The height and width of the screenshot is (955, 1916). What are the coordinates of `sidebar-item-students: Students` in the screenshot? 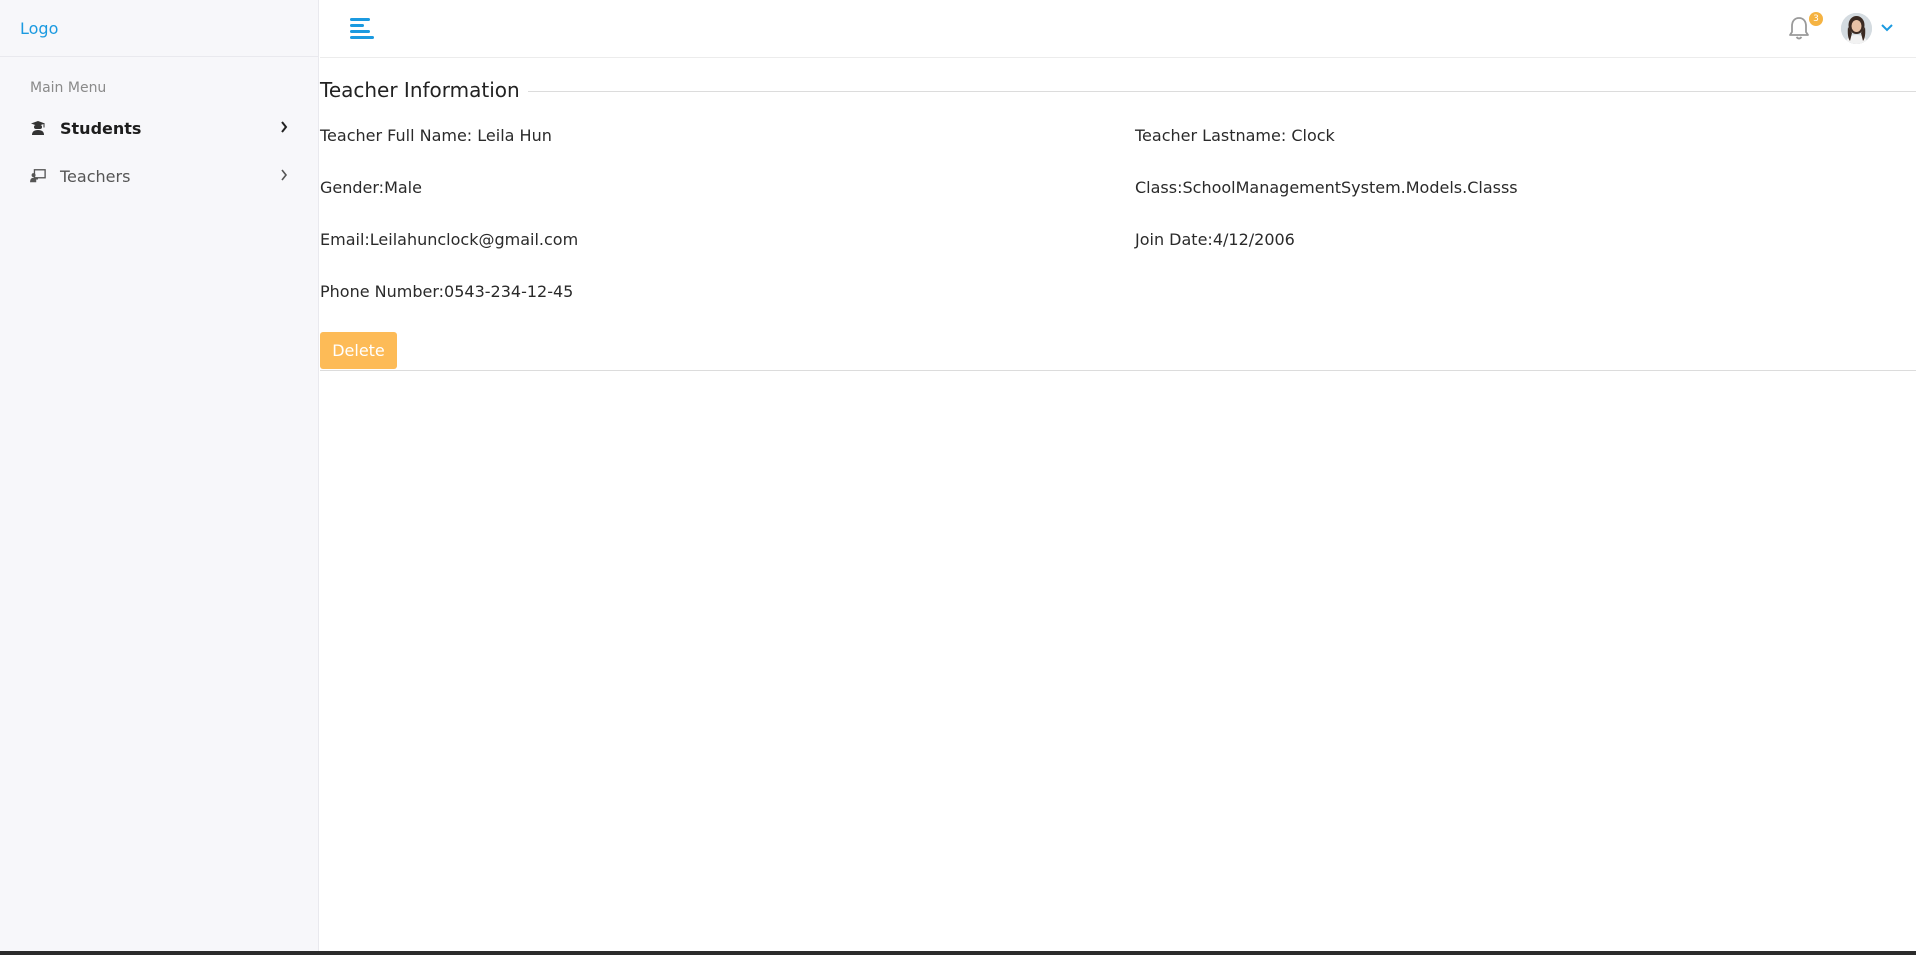 It's located at (159, 128).